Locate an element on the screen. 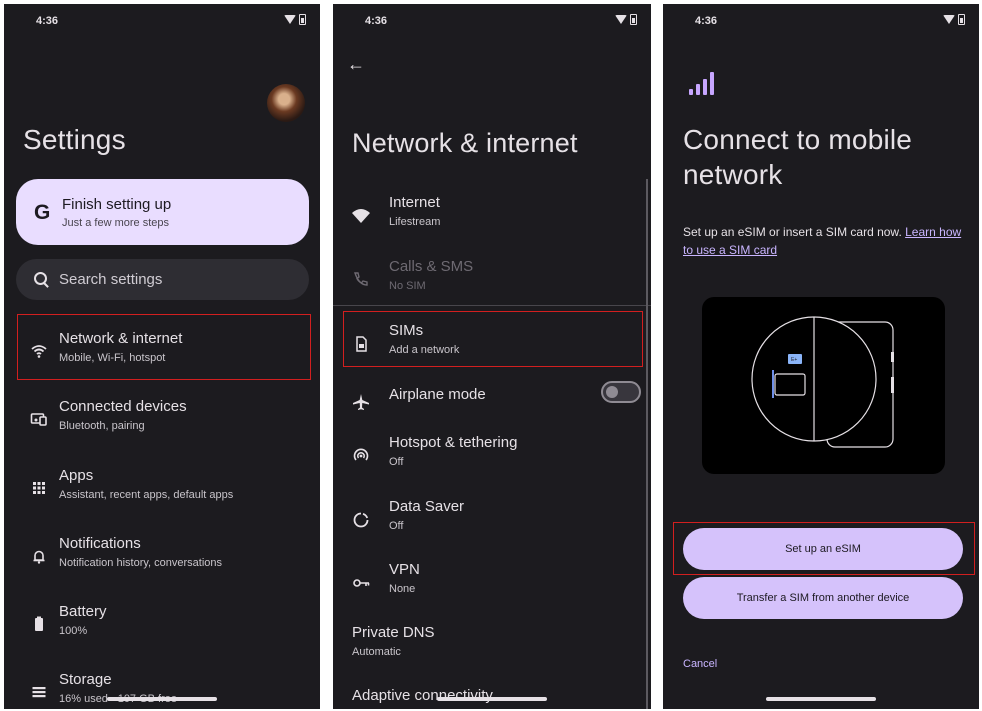  hotspot-icon is located at coordinates (361, 456).